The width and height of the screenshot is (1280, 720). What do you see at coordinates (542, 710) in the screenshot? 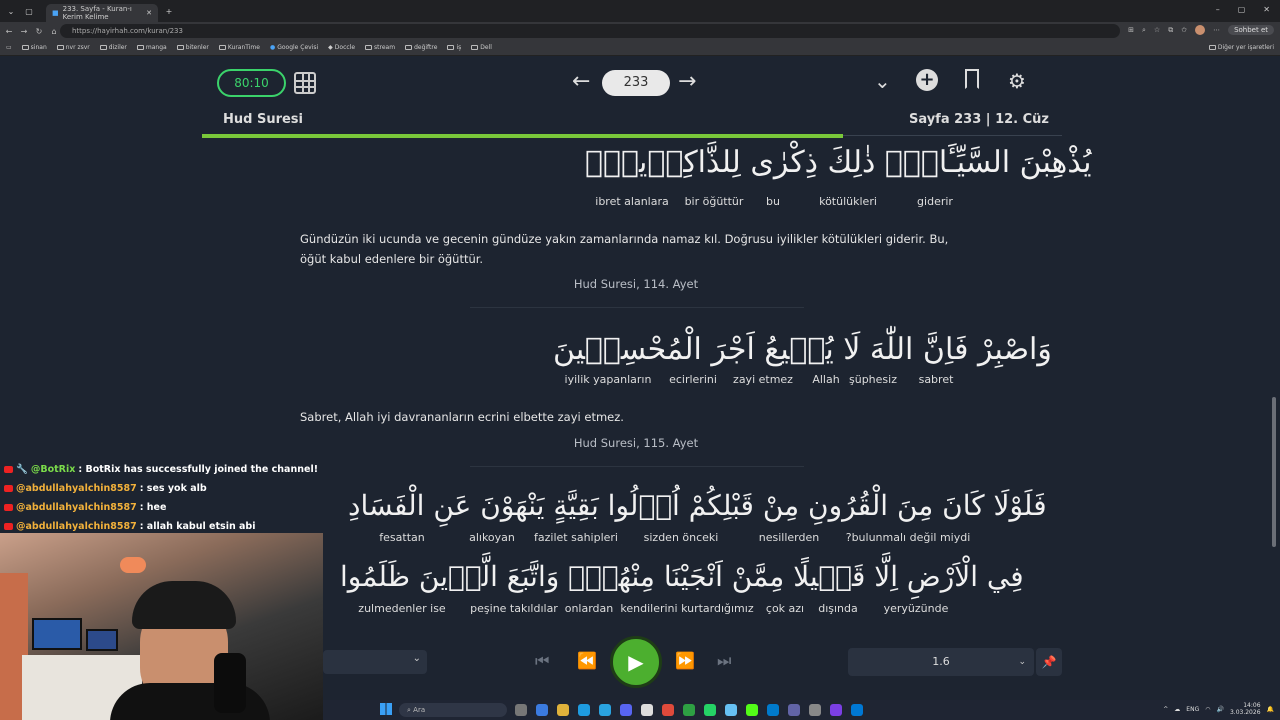
I see `edge-icon` at bounding box center [542, 710].